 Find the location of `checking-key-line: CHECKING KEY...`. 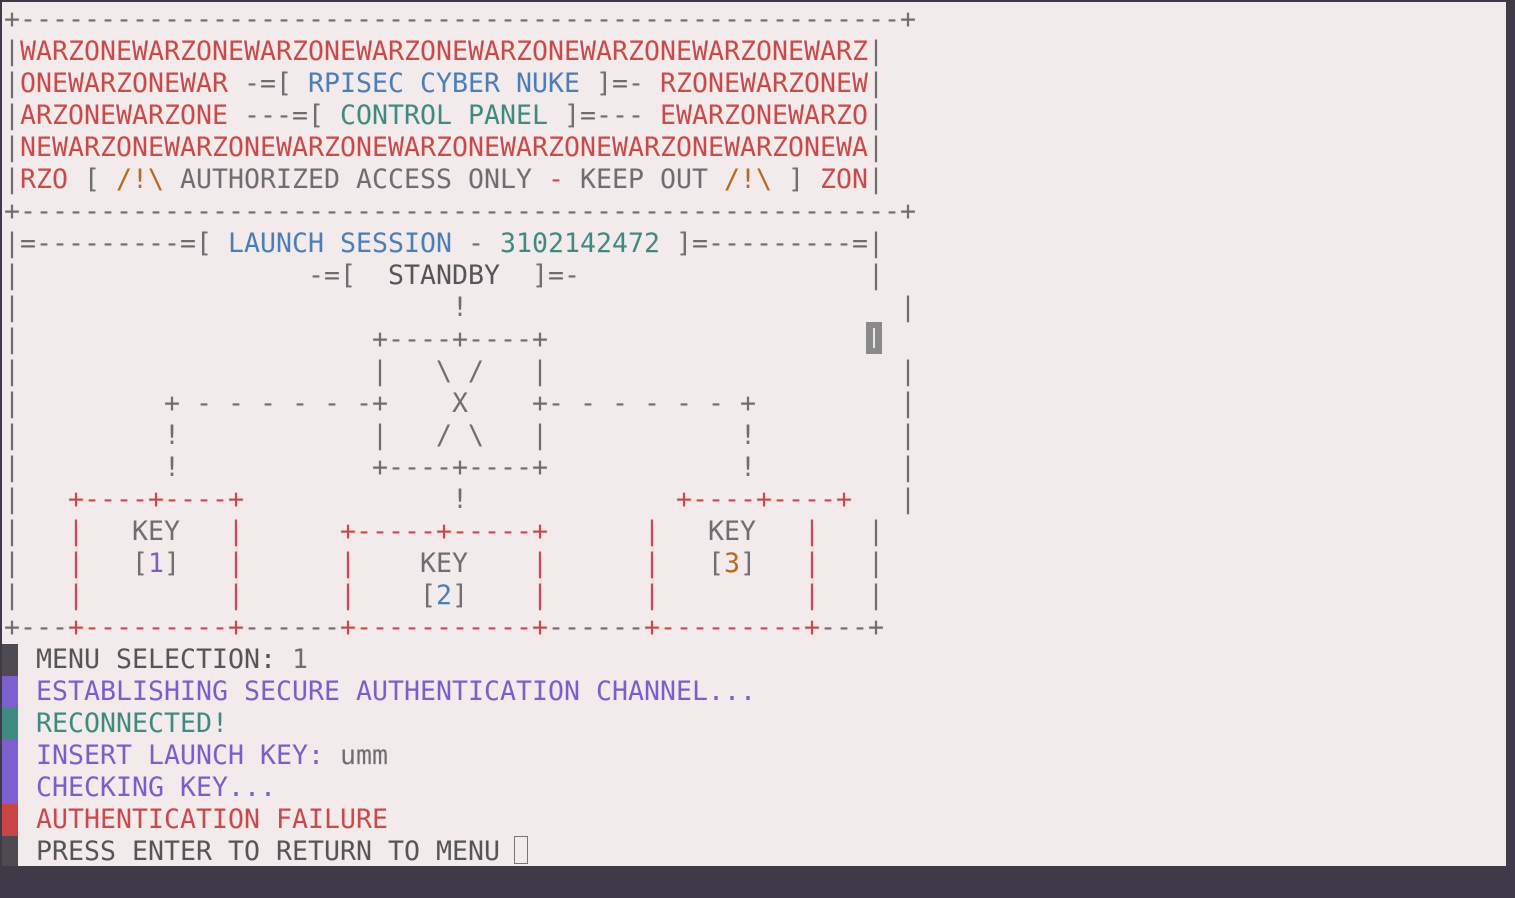

checking-key-line: CHECKING KEY... is located at coordinates (156, 787).